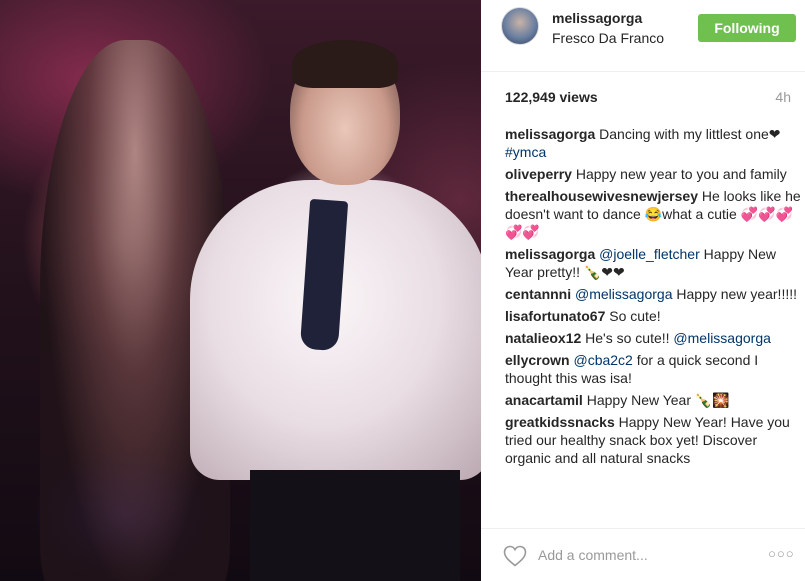 This screenshot has height=581, width=805. I want to click on comment-user: lisafortunato67, so click(555, 316).